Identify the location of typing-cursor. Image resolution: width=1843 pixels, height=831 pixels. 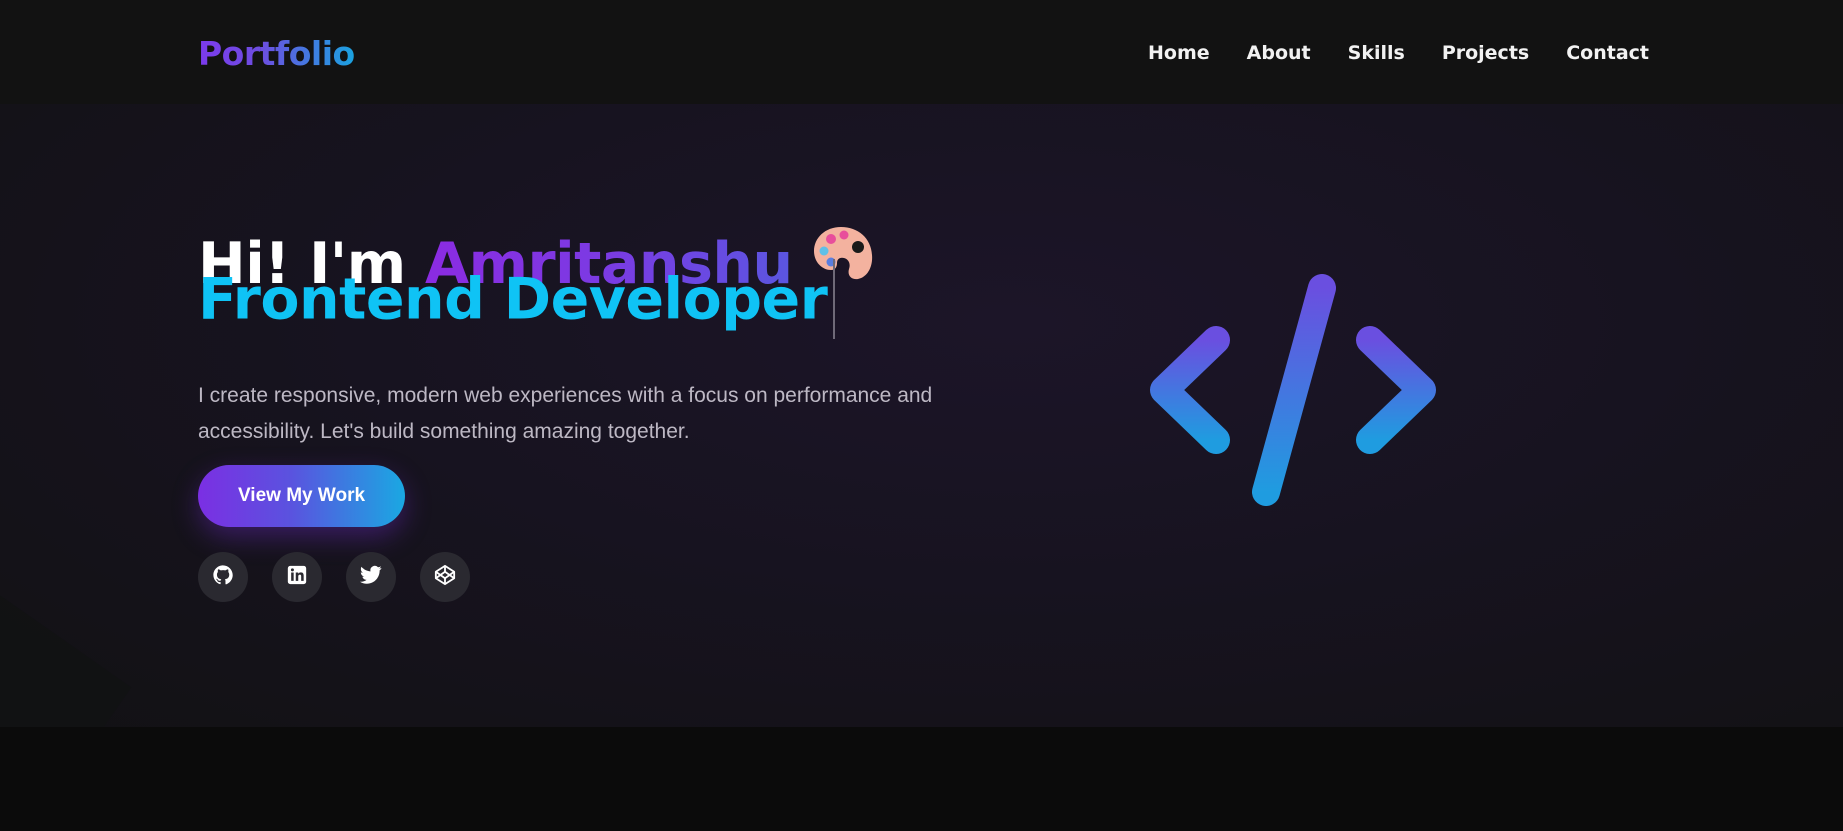
(834, 299).